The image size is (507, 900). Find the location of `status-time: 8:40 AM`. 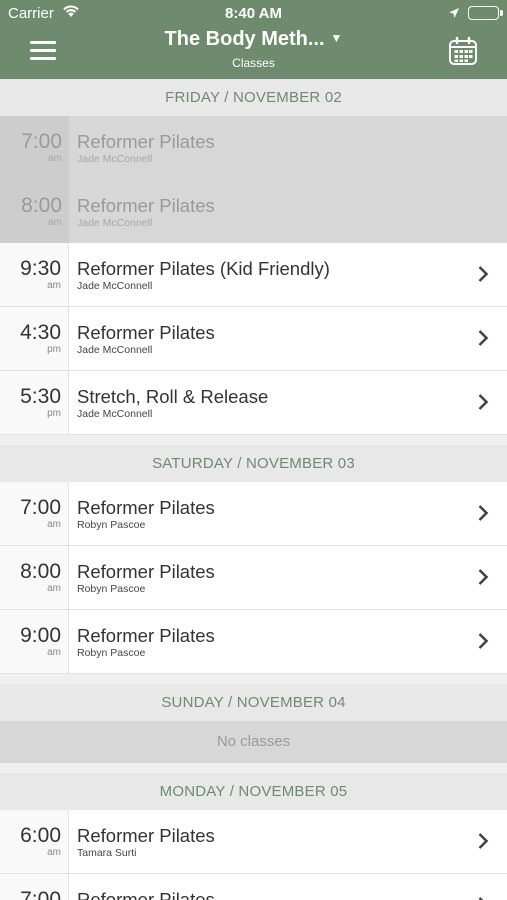

status-time: 8:40 AM is located at coordinates (253, 13).